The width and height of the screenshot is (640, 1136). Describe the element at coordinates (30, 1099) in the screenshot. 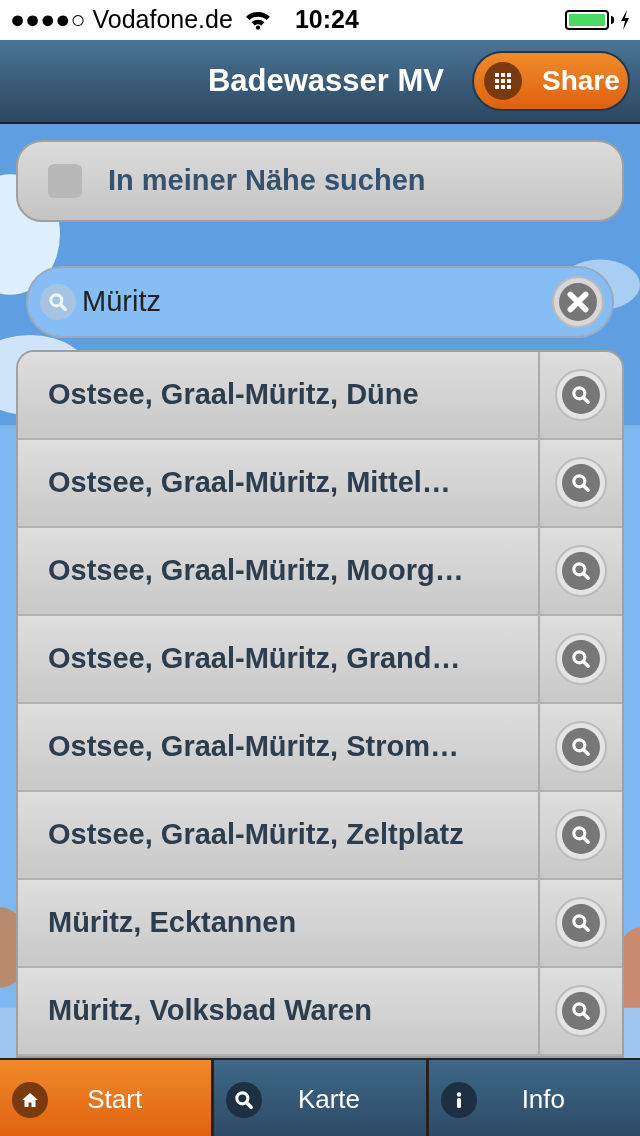

I see `home-icon` at that location.